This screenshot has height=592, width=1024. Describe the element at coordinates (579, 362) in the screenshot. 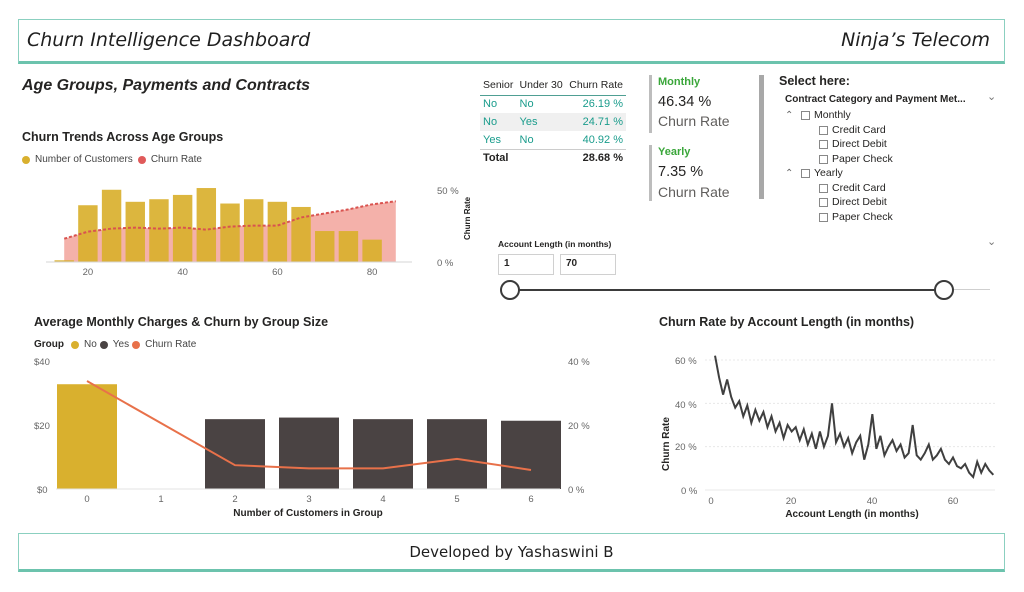

I see `y2-tick: 40 %` at that location.